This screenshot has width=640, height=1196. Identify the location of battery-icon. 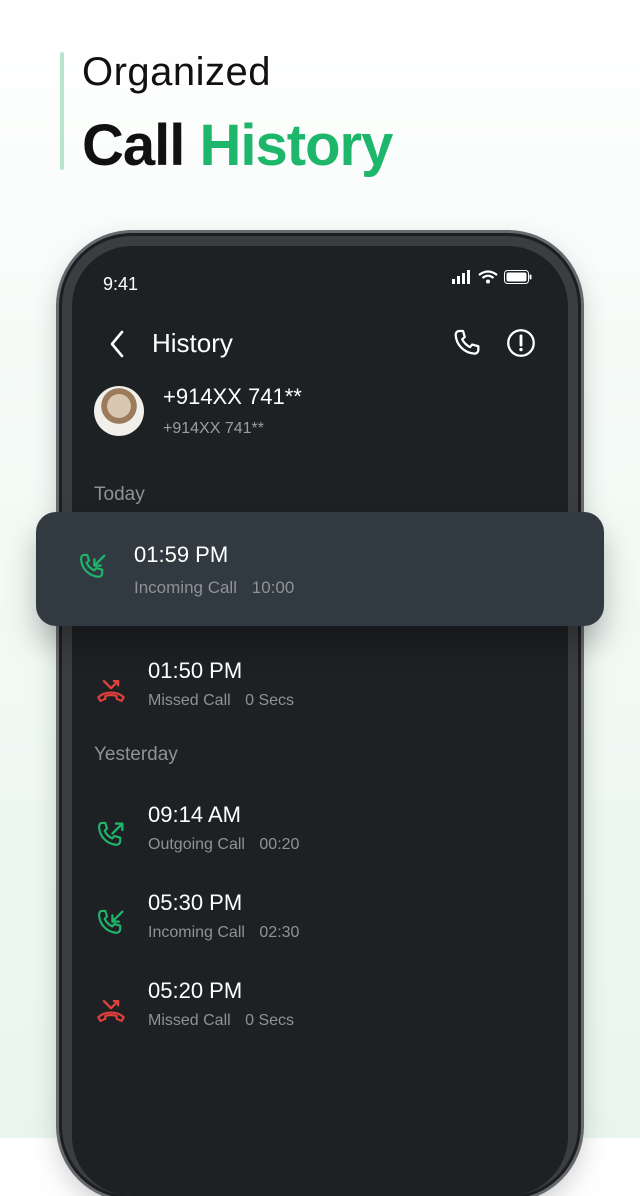
(518, 277).